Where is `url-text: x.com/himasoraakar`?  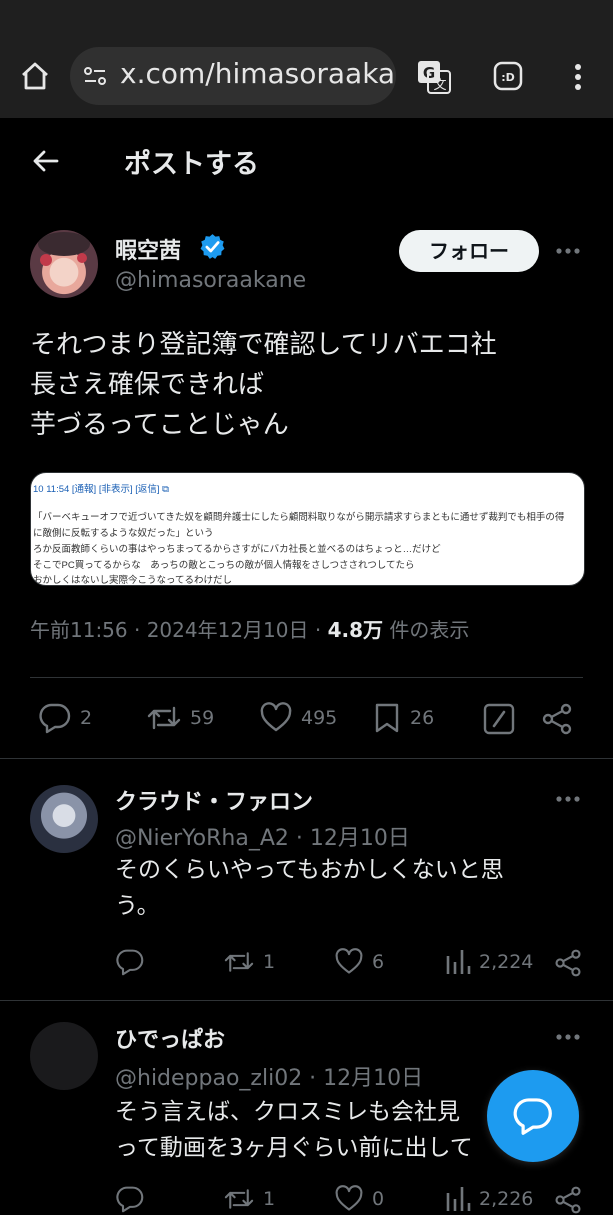 url-text: x.com/himasoraakar is located at coordinates (258, 73).